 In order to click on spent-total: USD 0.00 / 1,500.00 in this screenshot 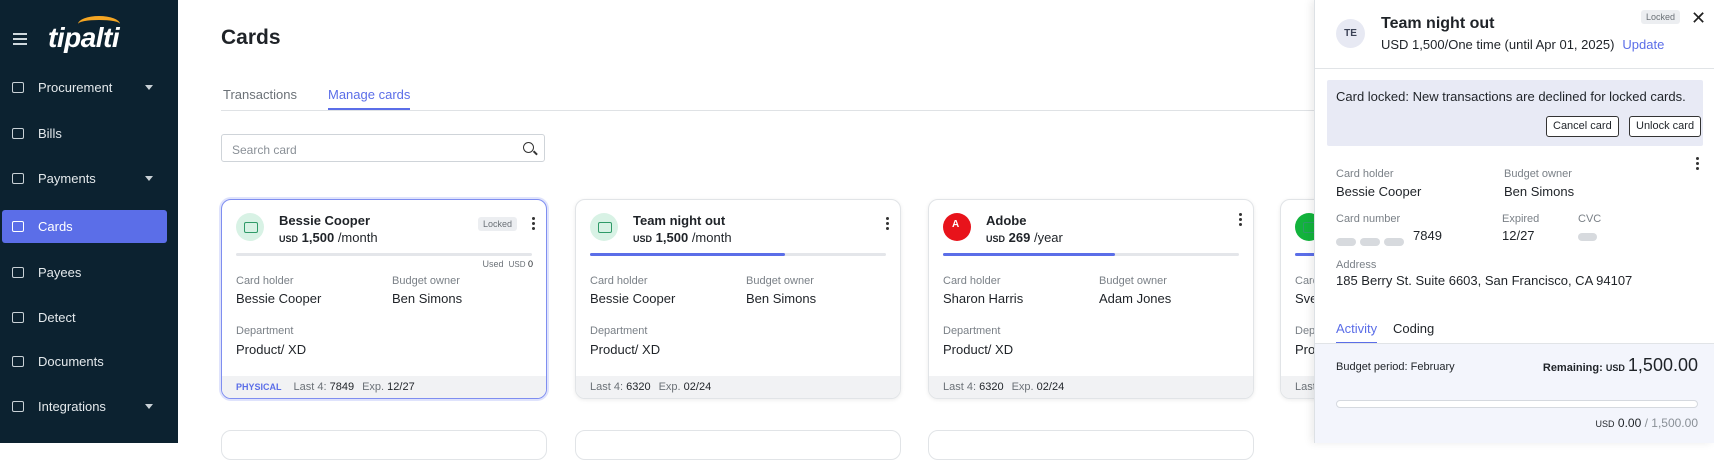, I will do `click(1646, 423)`.